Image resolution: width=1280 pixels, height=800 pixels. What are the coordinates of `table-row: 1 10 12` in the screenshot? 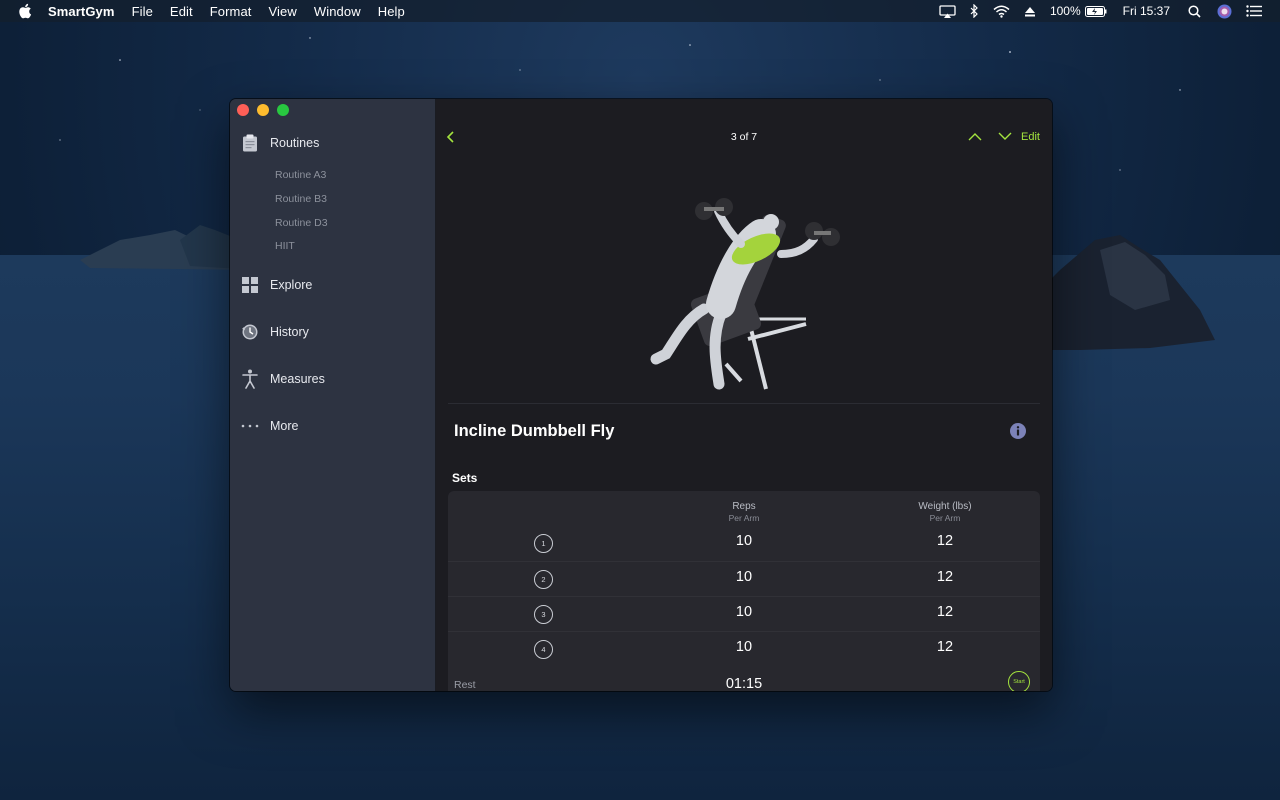 It's located at (744, 543).